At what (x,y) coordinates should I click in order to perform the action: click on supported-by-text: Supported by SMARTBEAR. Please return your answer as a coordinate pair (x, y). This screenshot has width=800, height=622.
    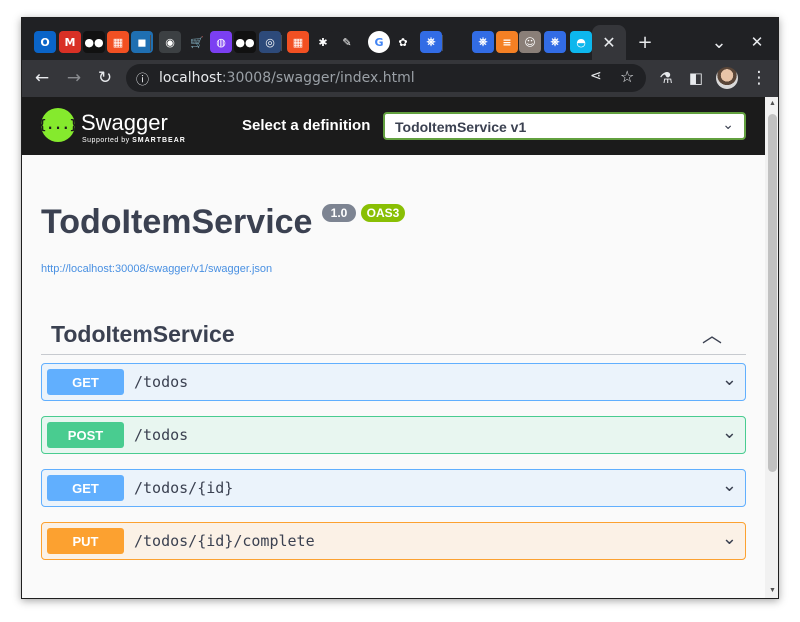
    Looking at the image, I should click on (134, 140).